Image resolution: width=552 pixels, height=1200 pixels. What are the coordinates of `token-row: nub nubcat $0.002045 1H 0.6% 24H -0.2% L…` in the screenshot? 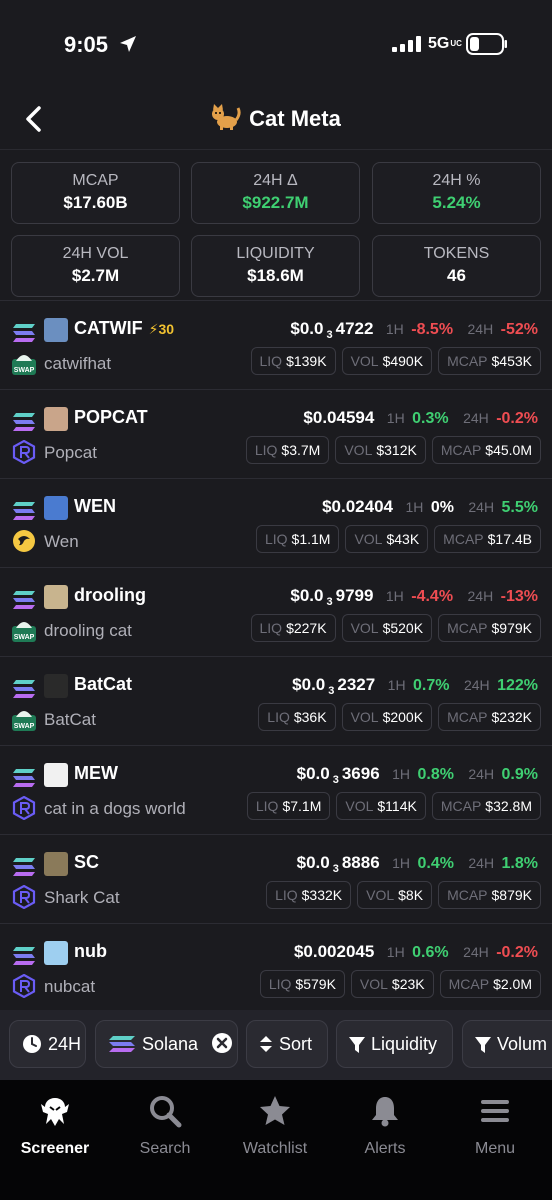 It's located at (276, 967).